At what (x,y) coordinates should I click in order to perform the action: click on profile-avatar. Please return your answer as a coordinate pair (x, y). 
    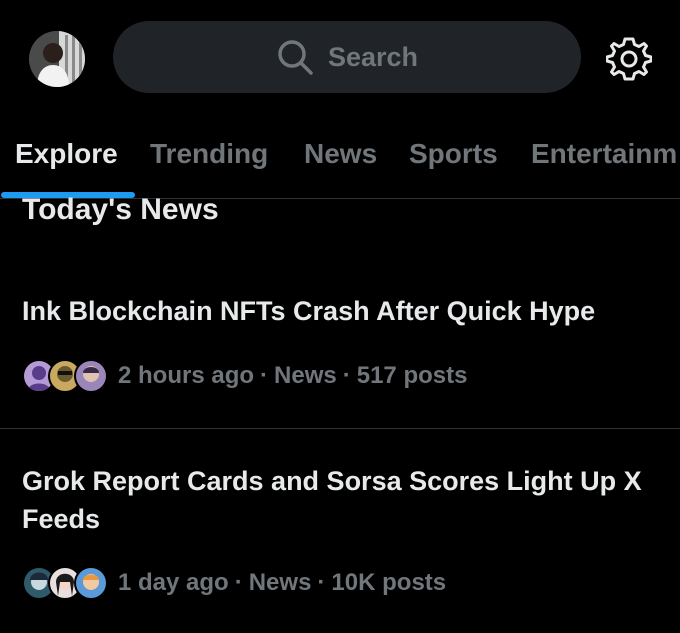
    Looking at the image, I should click on (57, 59).